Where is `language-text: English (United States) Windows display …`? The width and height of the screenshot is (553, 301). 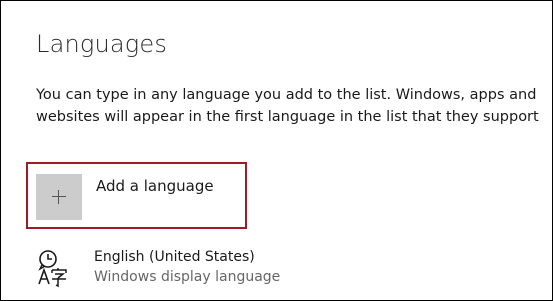
language-text: English (United States) Windows display … is located at coordinates (187, 267).